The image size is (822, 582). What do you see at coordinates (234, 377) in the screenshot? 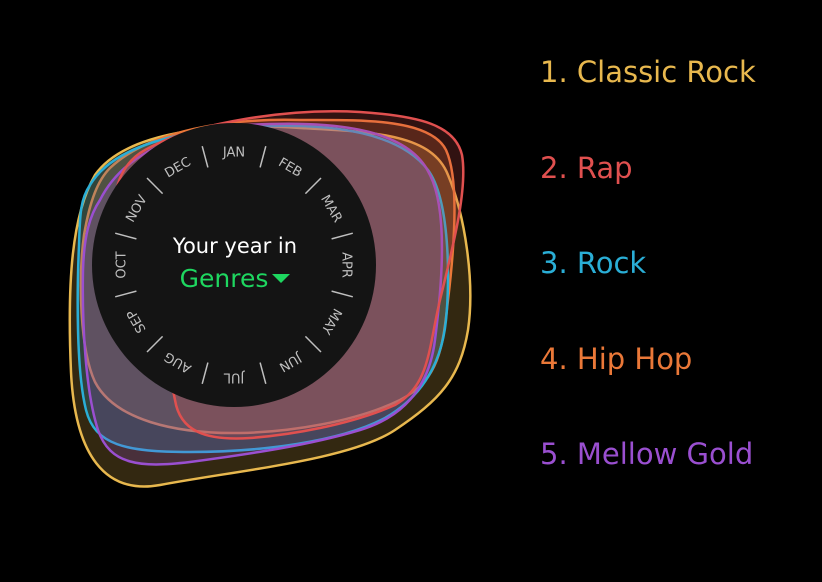
I see `month-label-jul: JUL` at bounding box center [234, 377].